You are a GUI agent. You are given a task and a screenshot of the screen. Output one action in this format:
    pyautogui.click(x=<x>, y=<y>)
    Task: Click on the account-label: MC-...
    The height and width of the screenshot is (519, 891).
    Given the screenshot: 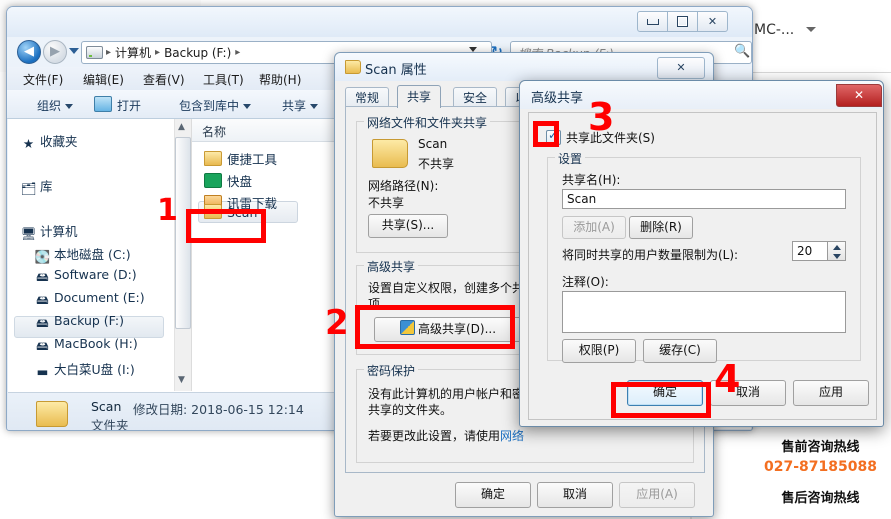 What is the action you would take?
    pyautogui.click(x=774, y=30)
    